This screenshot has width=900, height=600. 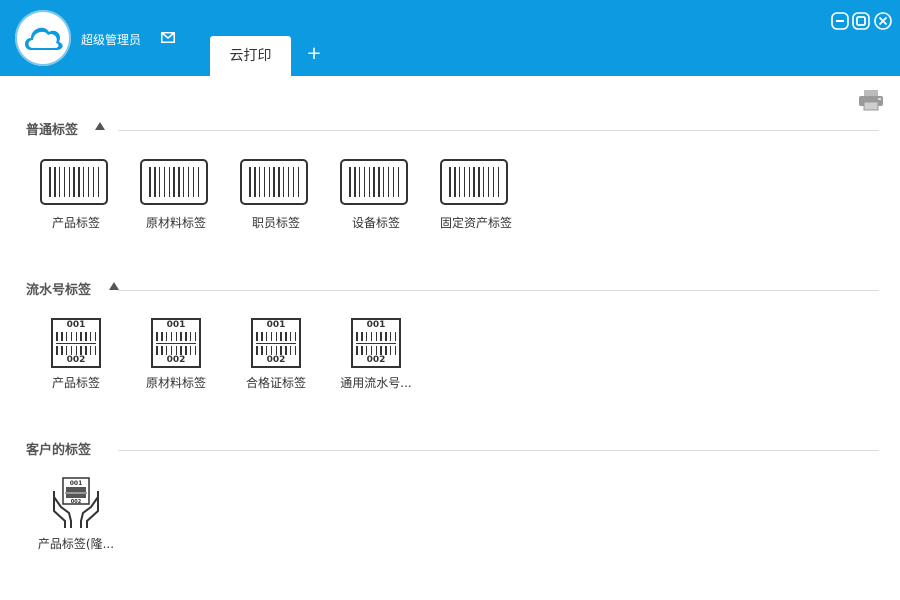 I want to click on cloud-logo-icon, so click(x=43, y=38).